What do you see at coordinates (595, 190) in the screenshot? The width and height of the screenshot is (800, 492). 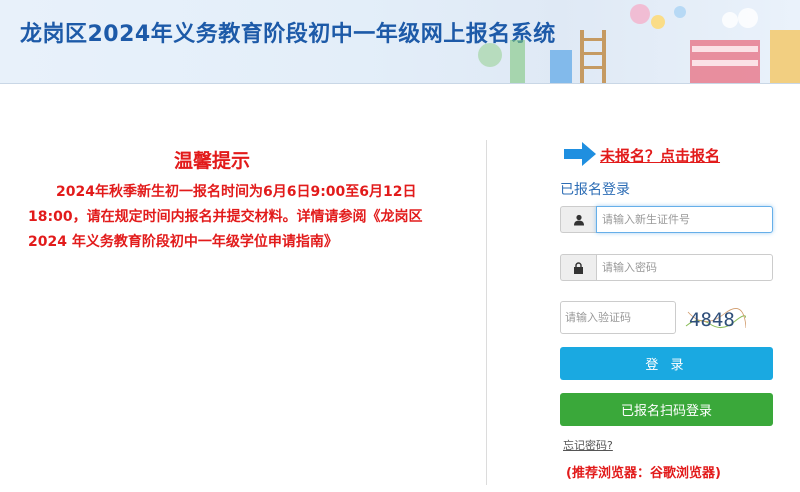 I see `login-heading: 已报名登录` at bounding box center [595, 190].